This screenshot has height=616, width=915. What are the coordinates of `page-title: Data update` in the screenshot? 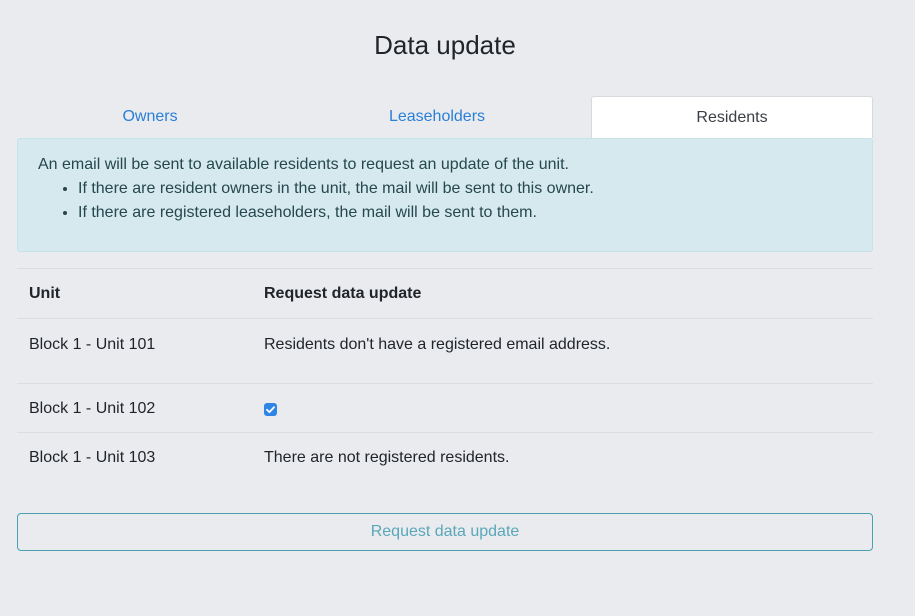 It's located at (445, 45).